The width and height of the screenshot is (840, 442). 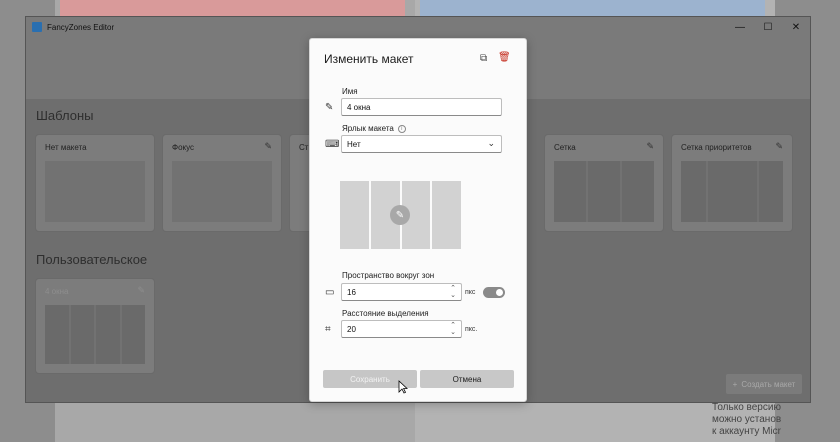 I want to click on create-layout-button: + Создать макет, so click(x=764, y=384).